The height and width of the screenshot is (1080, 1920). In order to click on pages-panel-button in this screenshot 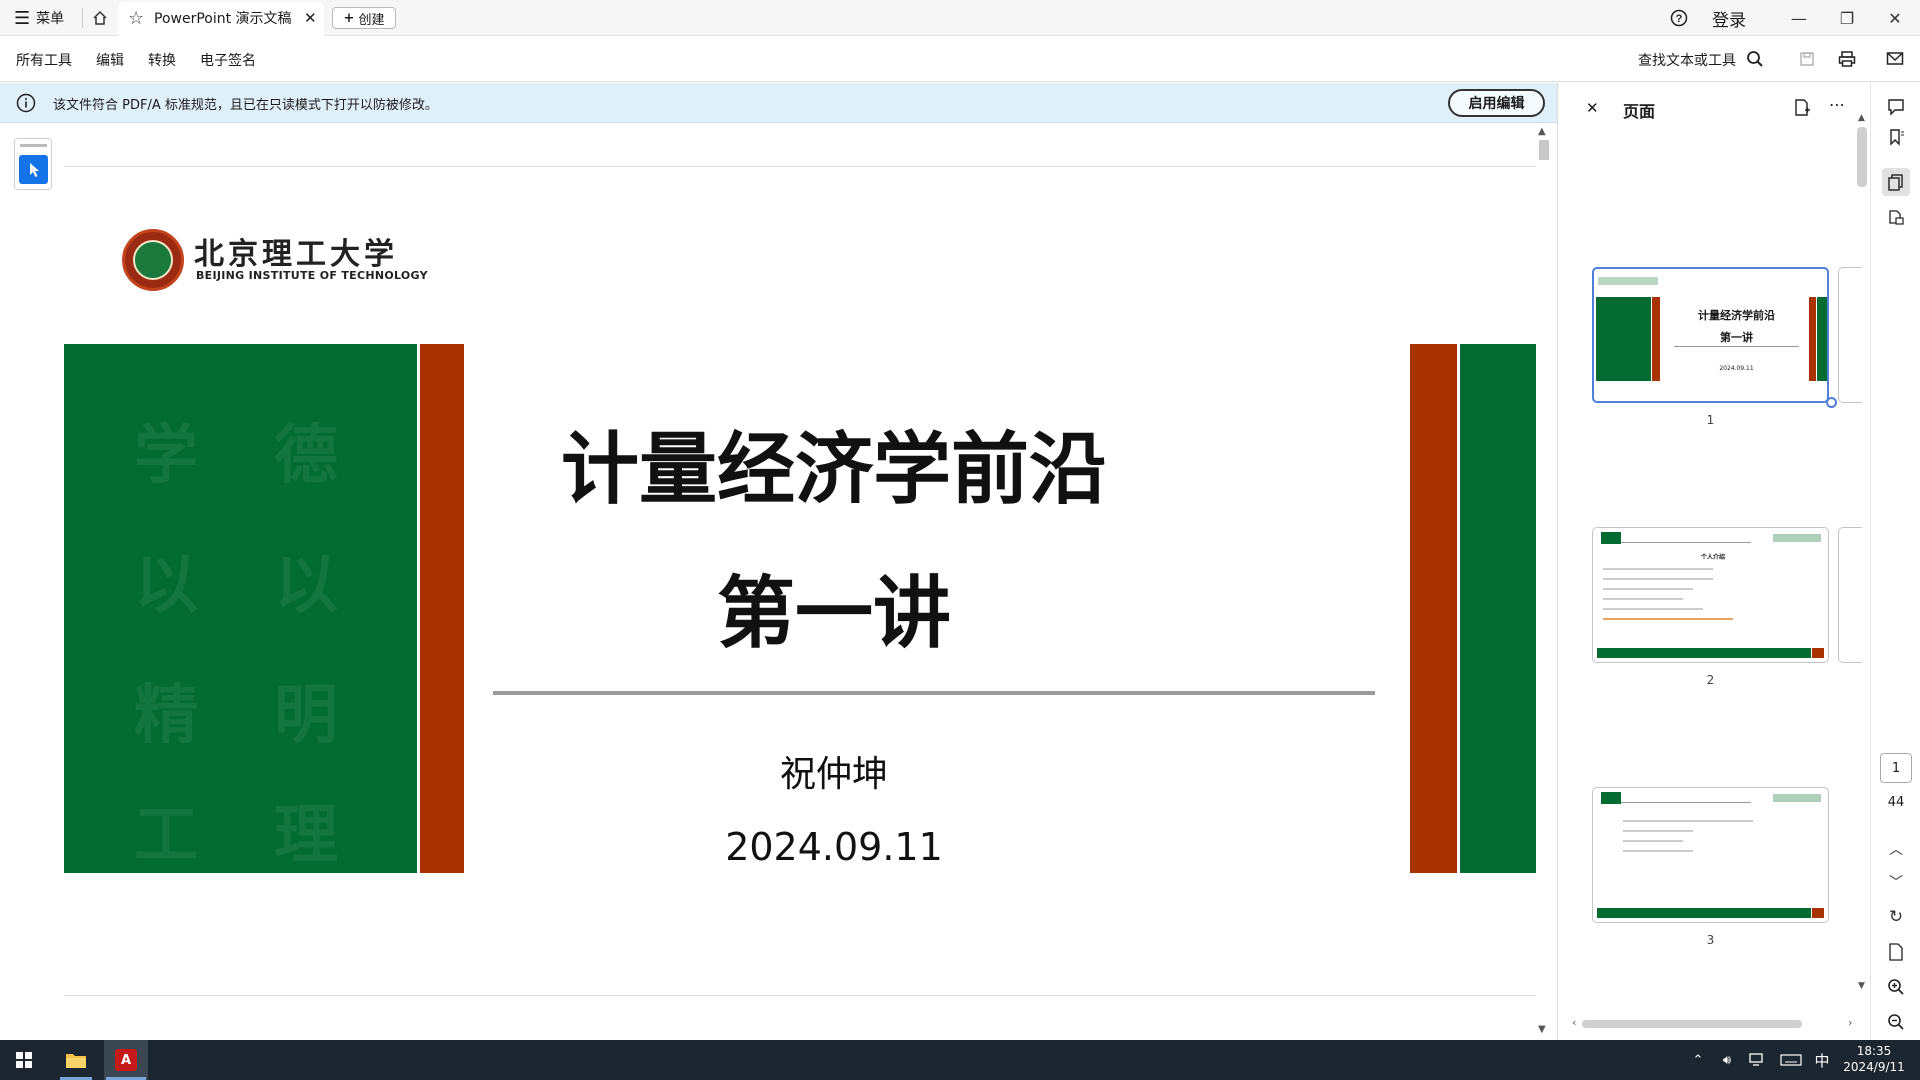, I will do `click(1896, 182)`.